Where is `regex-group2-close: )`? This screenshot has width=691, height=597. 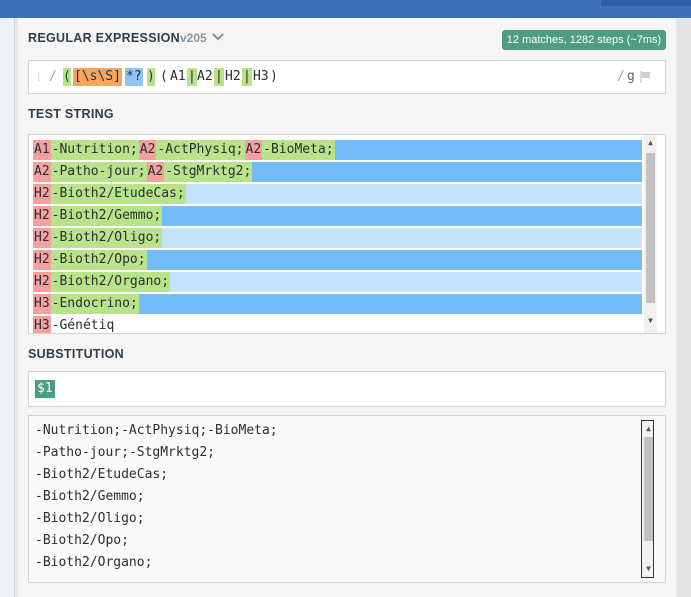
regex-group2-close: ) is located at coordinates (274, 76).